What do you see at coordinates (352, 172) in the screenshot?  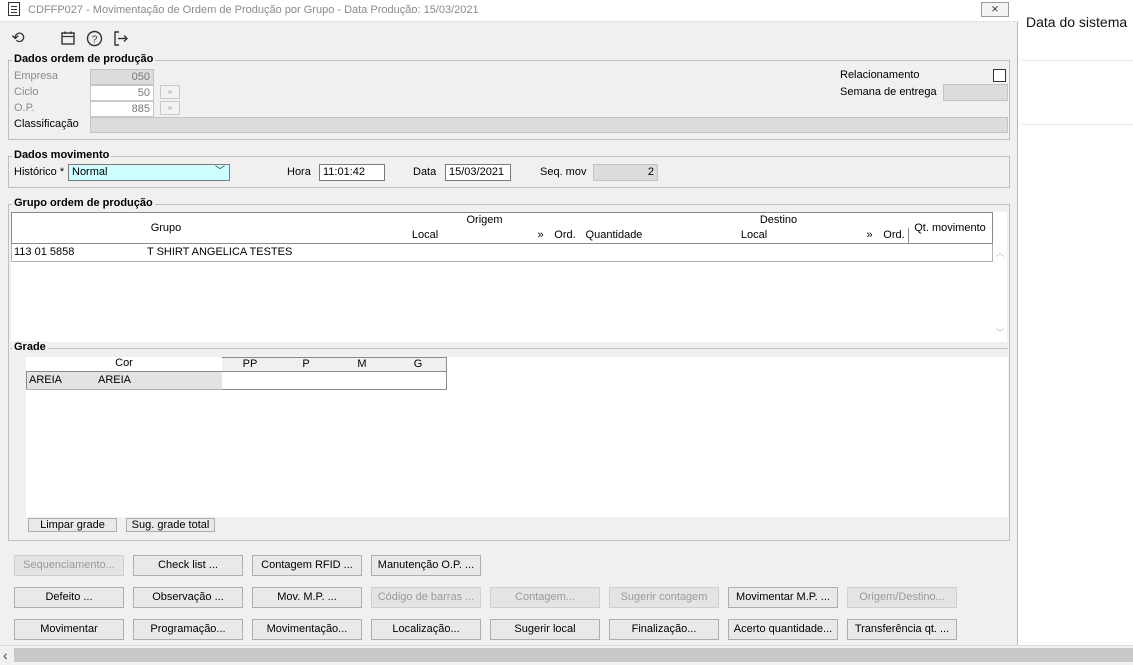 I see `hora-field: 11:01:42` at bounding box center [352, 172].